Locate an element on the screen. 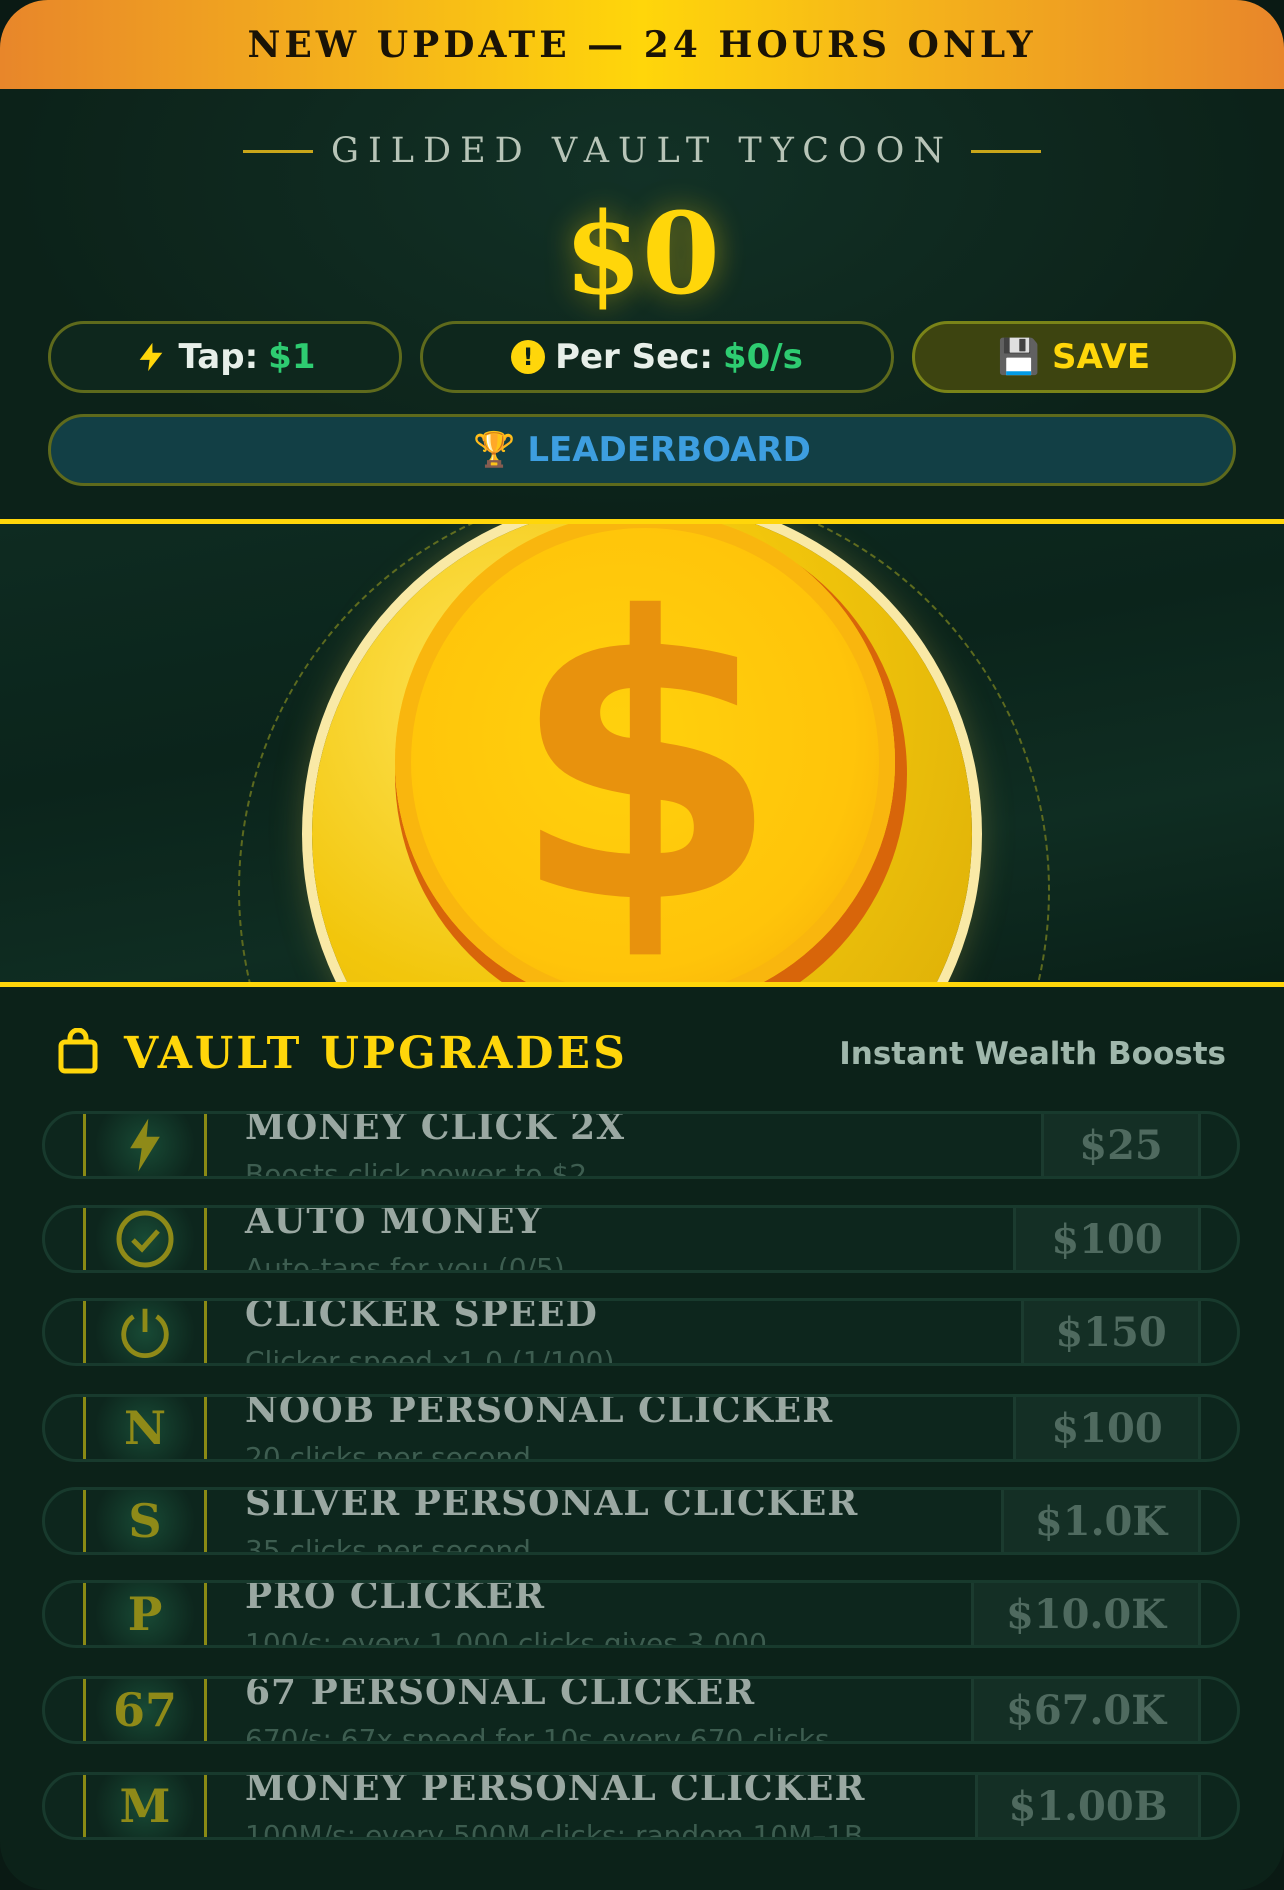  game-title-text: GILDED VAULT TYCOON is located at coordinates (642, 151).